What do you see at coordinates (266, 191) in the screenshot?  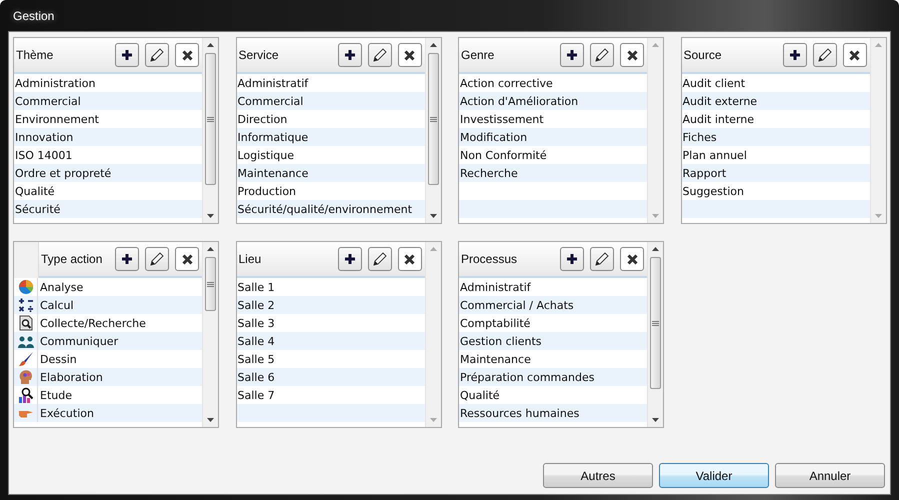 I see `list-item: Production` at bounding box center [266, 191].